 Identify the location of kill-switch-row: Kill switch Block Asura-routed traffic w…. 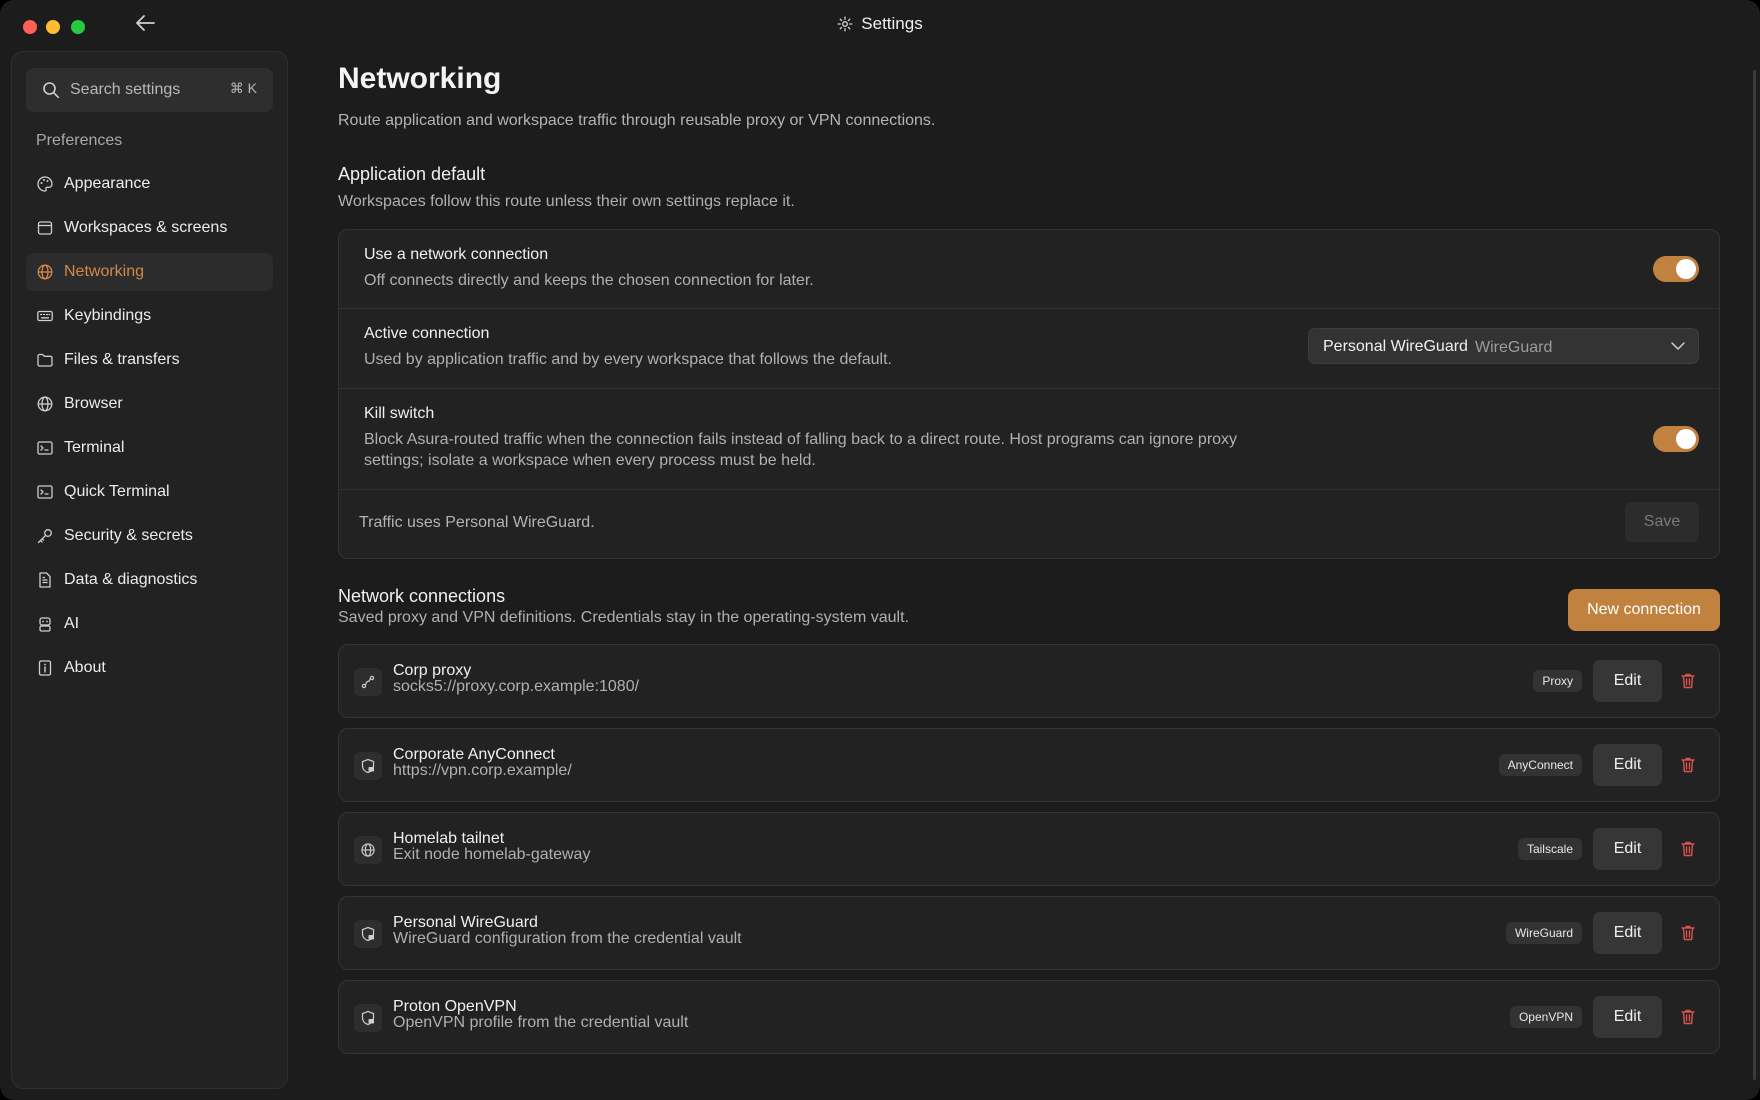
(1029, 439).